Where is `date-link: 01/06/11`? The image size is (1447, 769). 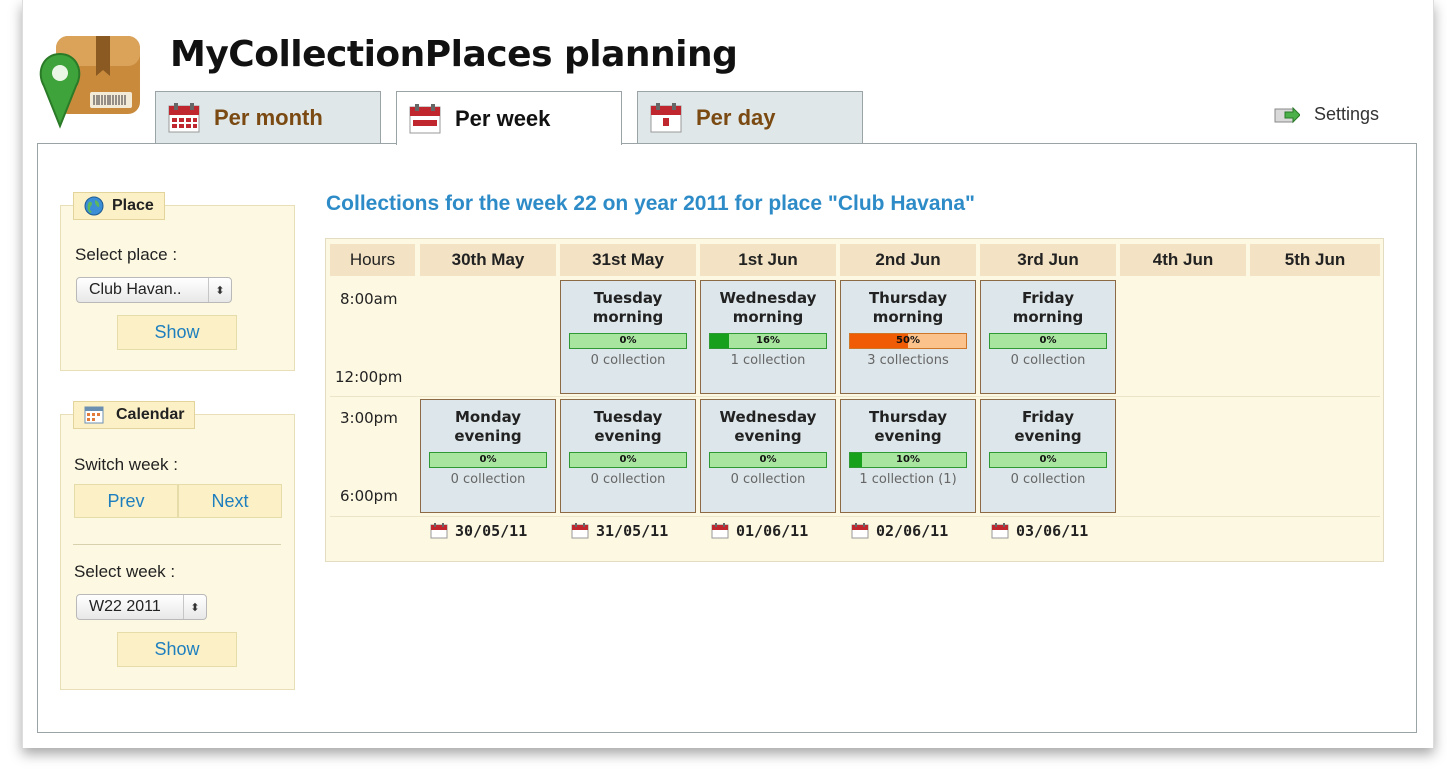
date-link: 01/06/11 is located at coordinates (759, 531).